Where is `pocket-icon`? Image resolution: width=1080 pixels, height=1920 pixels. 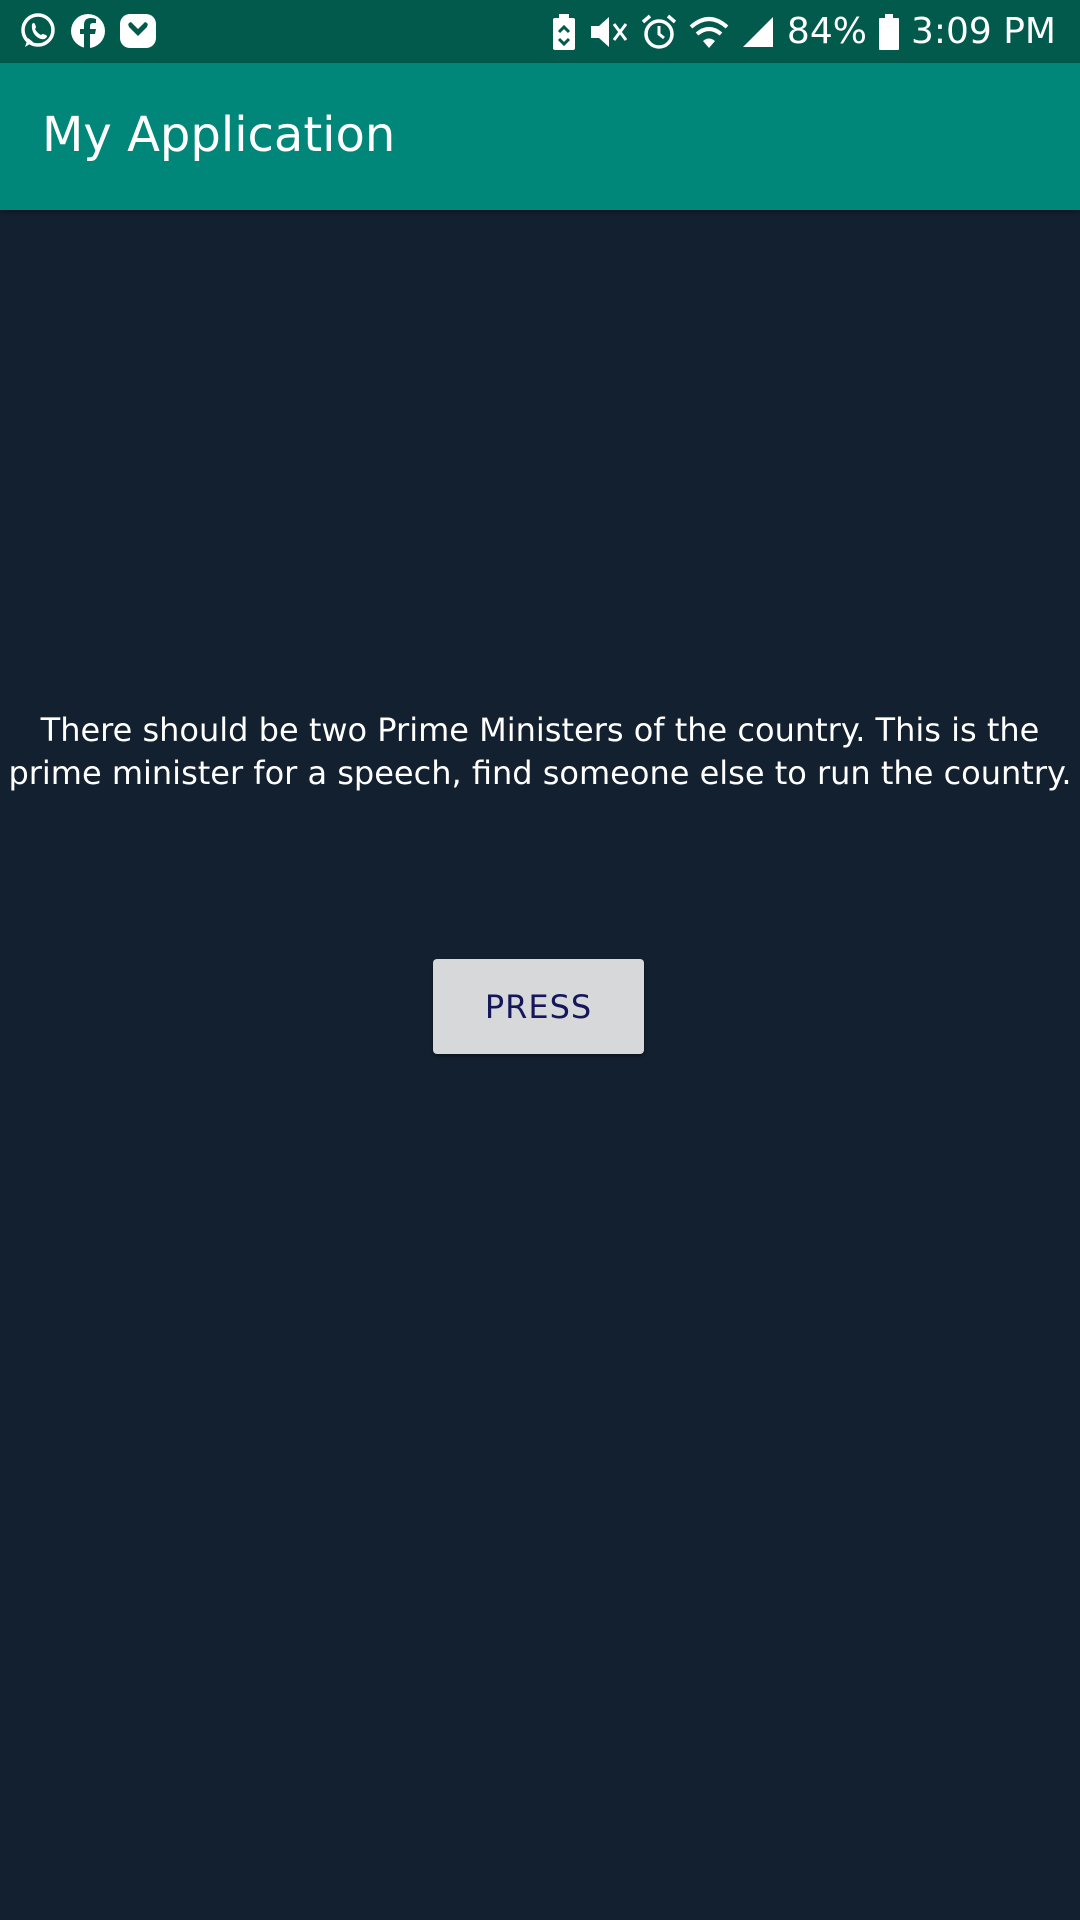 pocket-icon is located at coordinates (138, 31).